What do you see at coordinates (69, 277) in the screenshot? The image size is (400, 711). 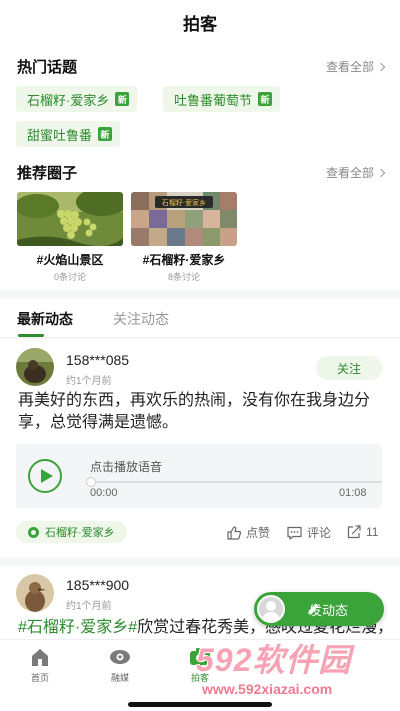 I see `circle-count: 0条讨论` at bounding box center [69, 277].